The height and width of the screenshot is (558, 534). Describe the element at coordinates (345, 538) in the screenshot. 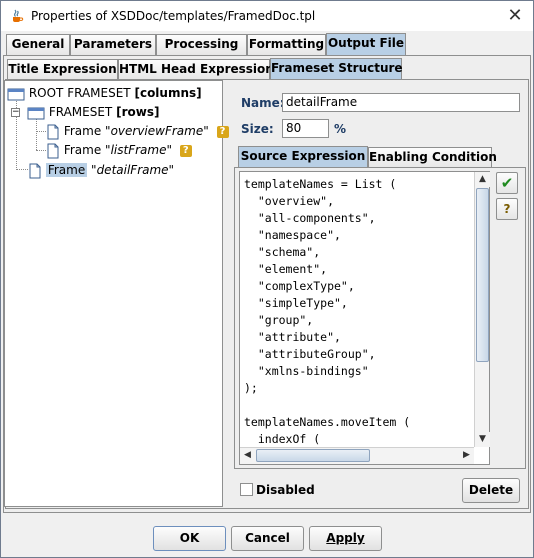

I see `apply-button: Apply` at that location.